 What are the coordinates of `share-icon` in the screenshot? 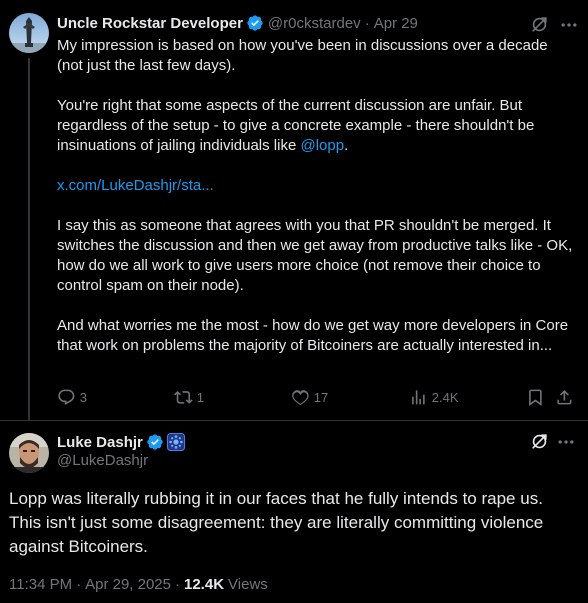 It's located at (564, 397).